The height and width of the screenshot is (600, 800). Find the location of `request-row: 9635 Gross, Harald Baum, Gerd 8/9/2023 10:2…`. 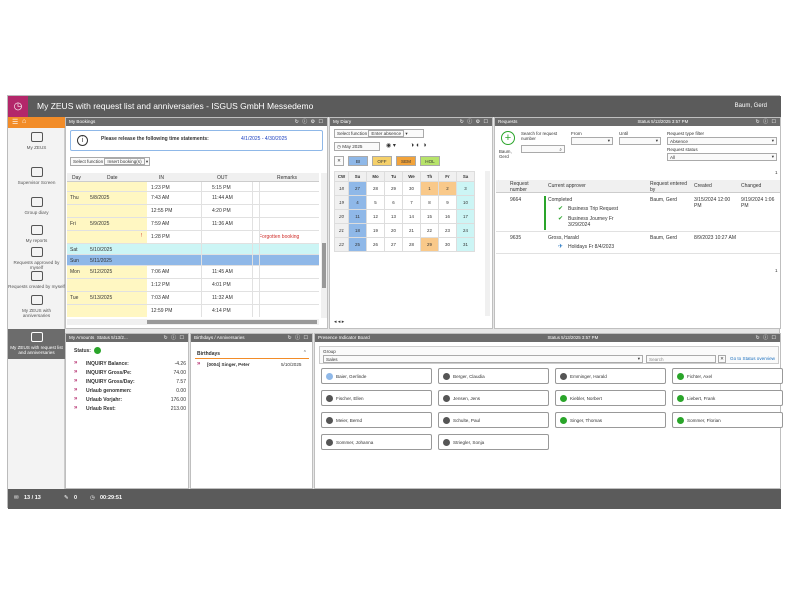

request-row: 9635 Gross, Harald Baum, Gerd 8/9/2023 10:2… is located at coordinates (638, 243).